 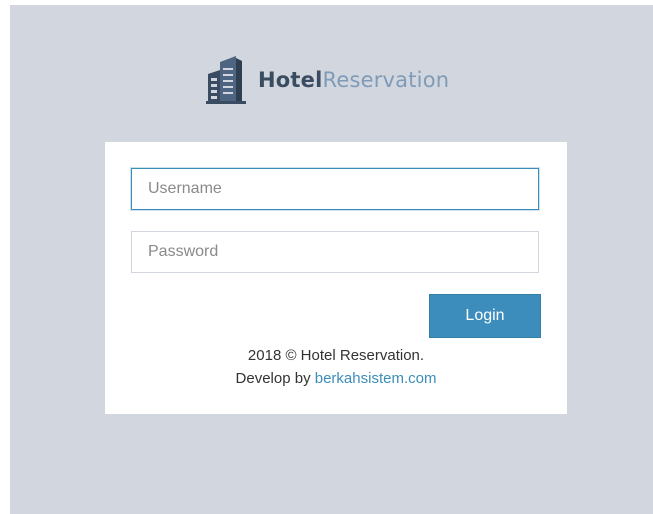 I want to click on developer-credit: Develop by berkahsistem.com, so click(x=336, y=378).